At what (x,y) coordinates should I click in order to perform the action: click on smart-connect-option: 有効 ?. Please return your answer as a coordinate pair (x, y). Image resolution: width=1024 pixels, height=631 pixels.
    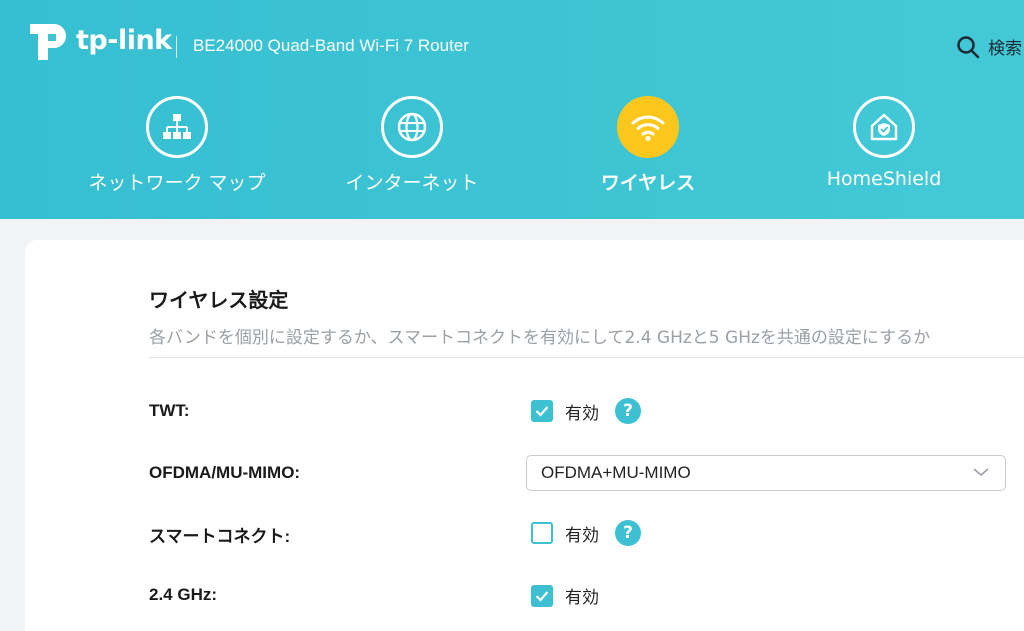
    Looking at the image, I should click on (586, 533).